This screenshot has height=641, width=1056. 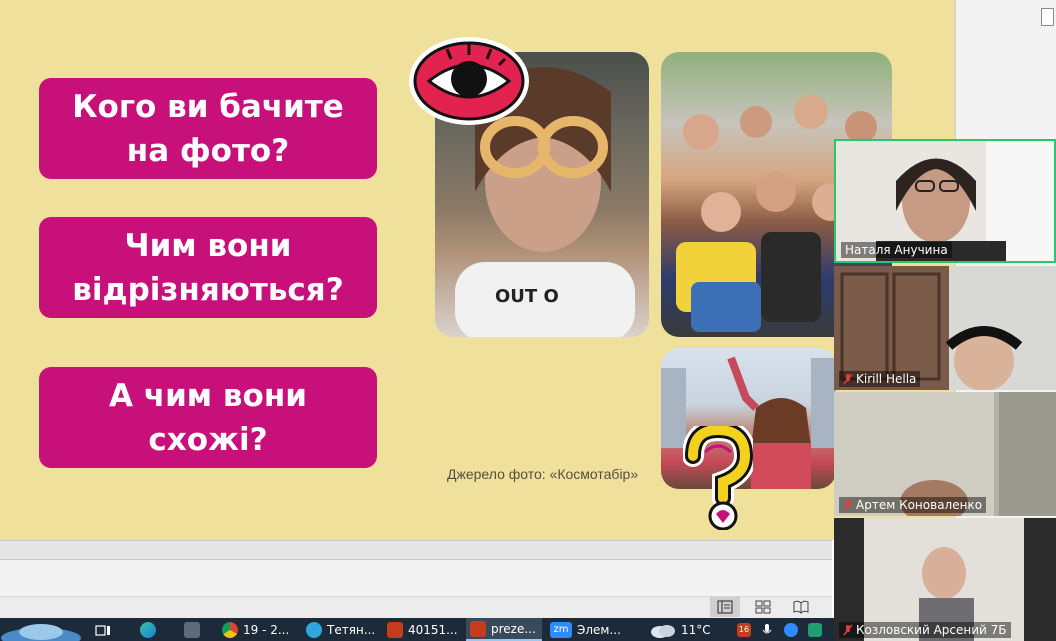 I want to click on slide-sorter-icon, so click(x=763, y=607).